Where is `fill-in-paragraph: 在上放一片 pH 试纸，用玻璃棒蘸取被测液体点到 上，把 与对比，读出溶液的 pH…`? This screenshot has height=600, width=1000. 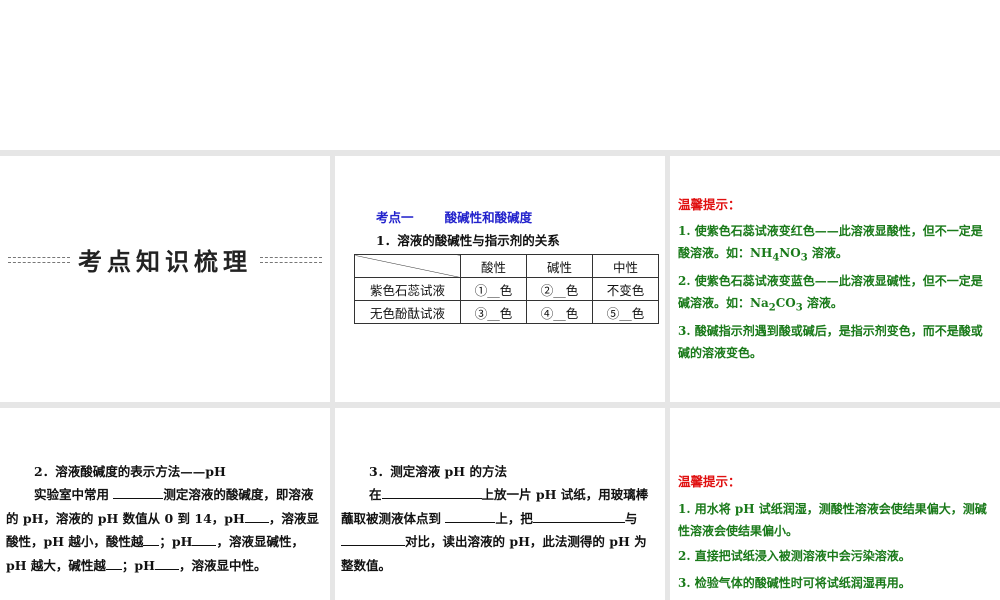 fill-in-paragraph: 在上放一片 pH 试纸，用玻璃棒蘸取被测液体点到 上，把 与对比，读出溶液的 pH… is located at coordinates (495, 530).